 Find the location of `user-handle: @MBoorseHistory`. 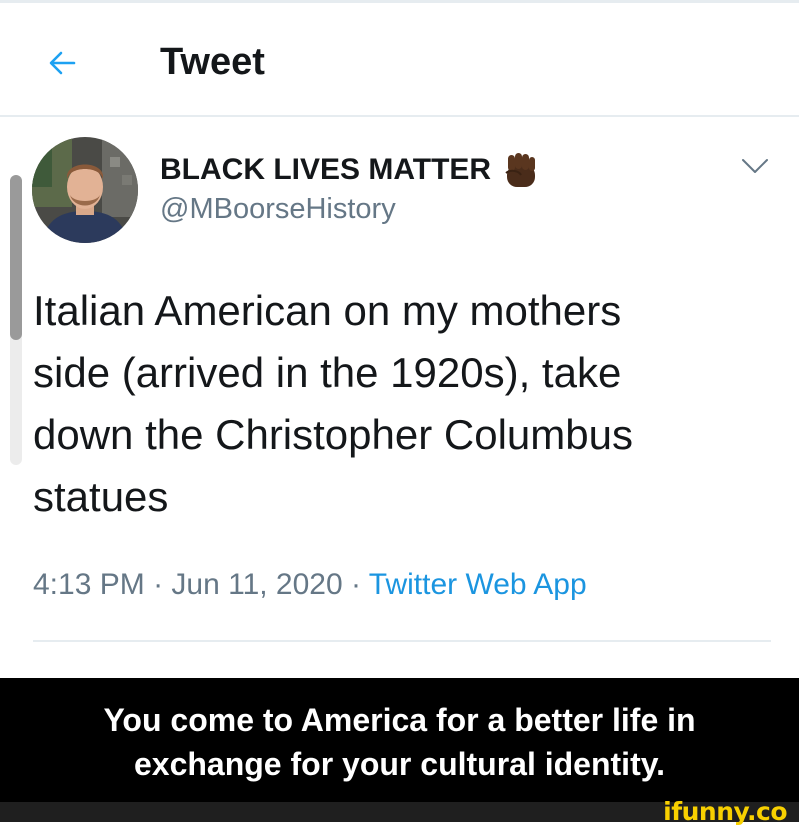

user-handle: @MBoorseHistory is located at coordinates (278, 209).